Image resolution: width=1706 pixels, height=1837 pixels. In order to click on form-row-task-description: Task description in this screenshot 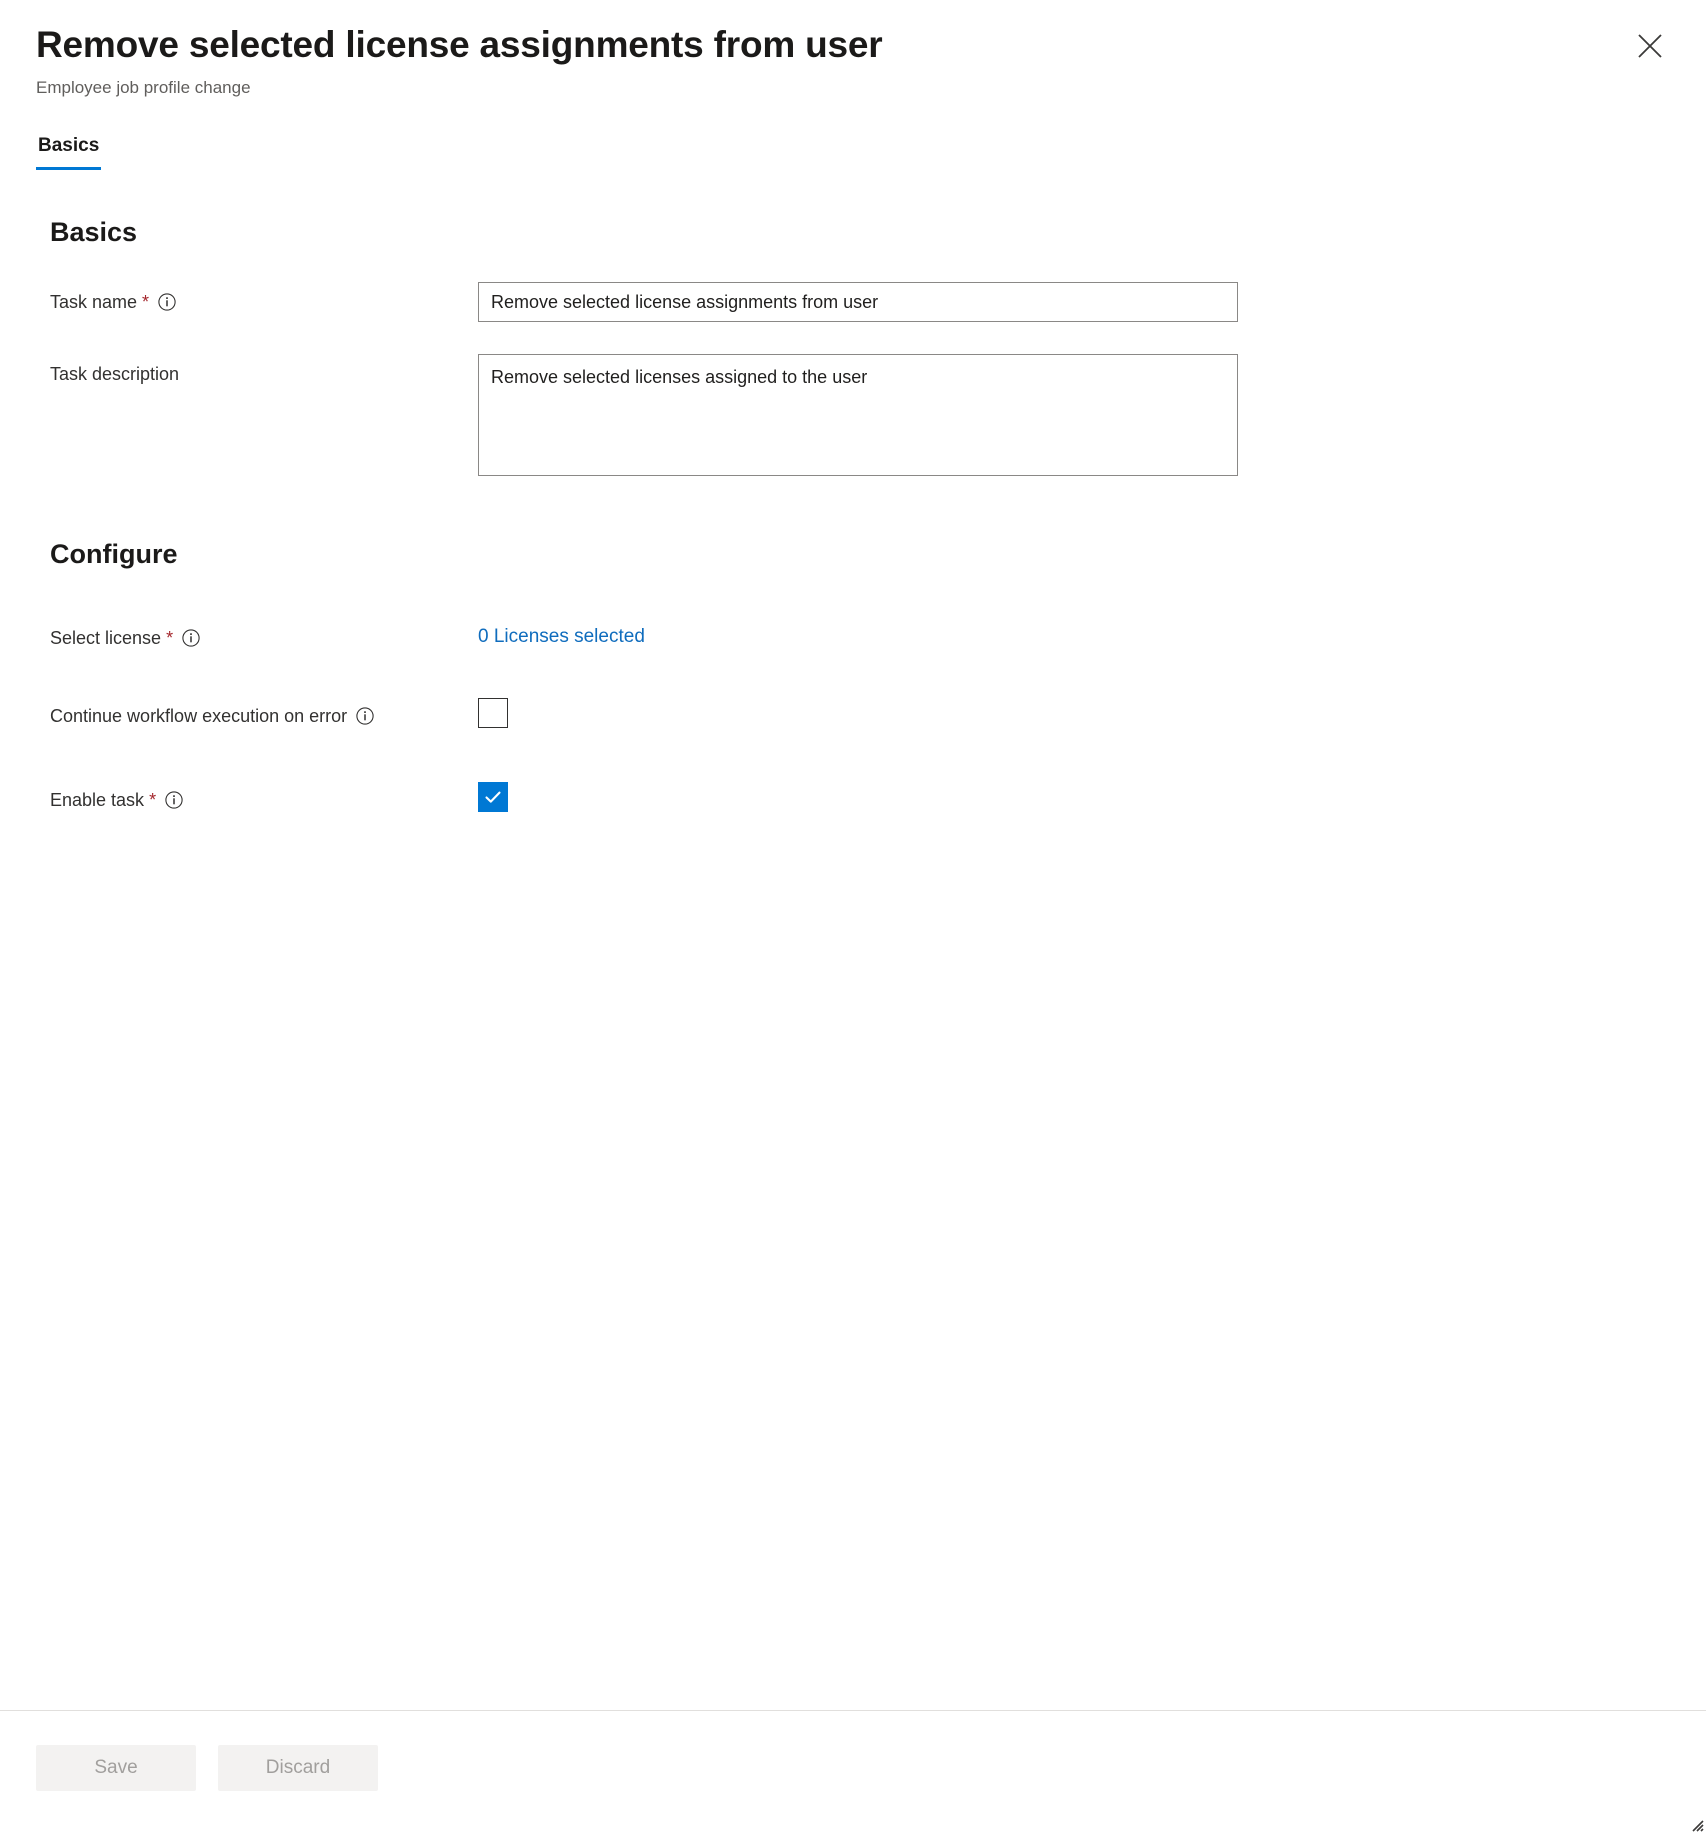, I will do `click(860, 415)`.